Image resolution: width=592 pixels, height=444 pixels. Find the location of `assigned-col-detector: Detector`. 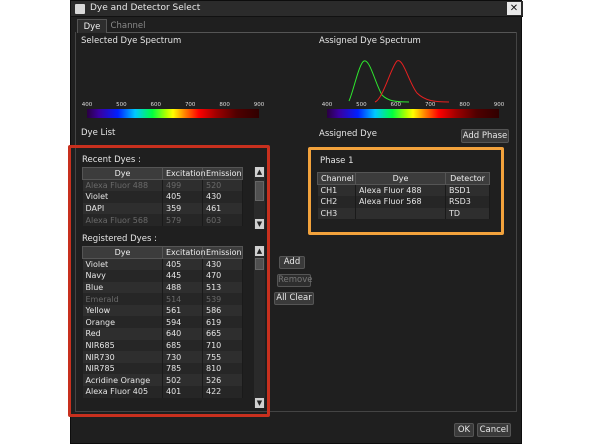

assigned-col-detector: Detector is located at coordinates (467, 178).